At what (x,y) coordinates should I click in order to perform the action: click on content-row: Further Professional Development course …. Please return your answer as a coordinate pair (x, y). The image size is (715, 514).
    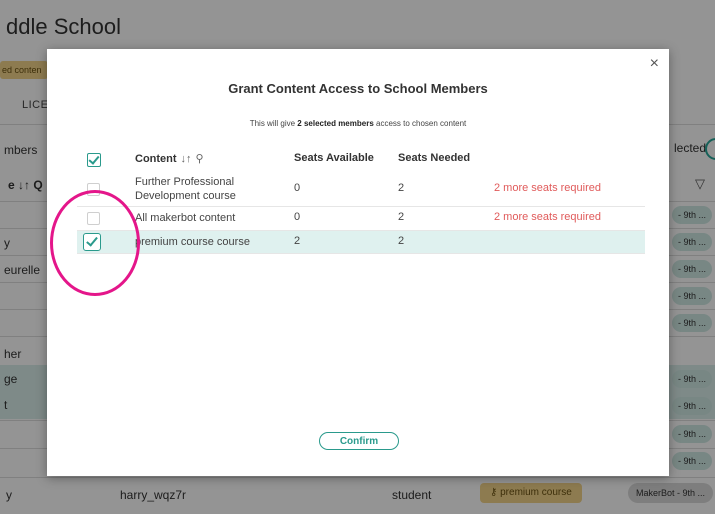
    Looking at the image, I should click on (361, 189).